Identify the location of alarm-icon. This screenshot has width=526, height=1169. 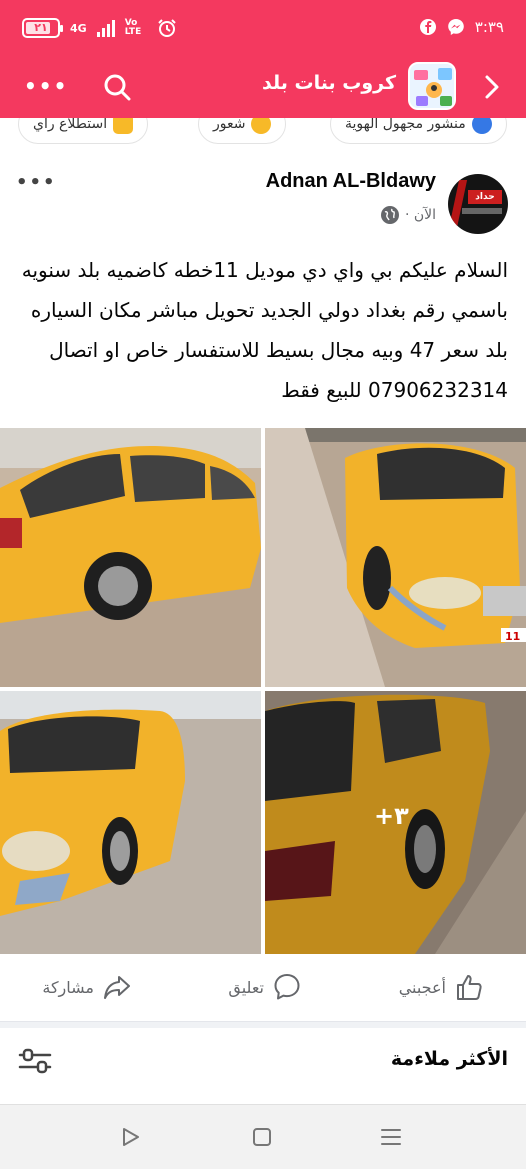
(166, 28).